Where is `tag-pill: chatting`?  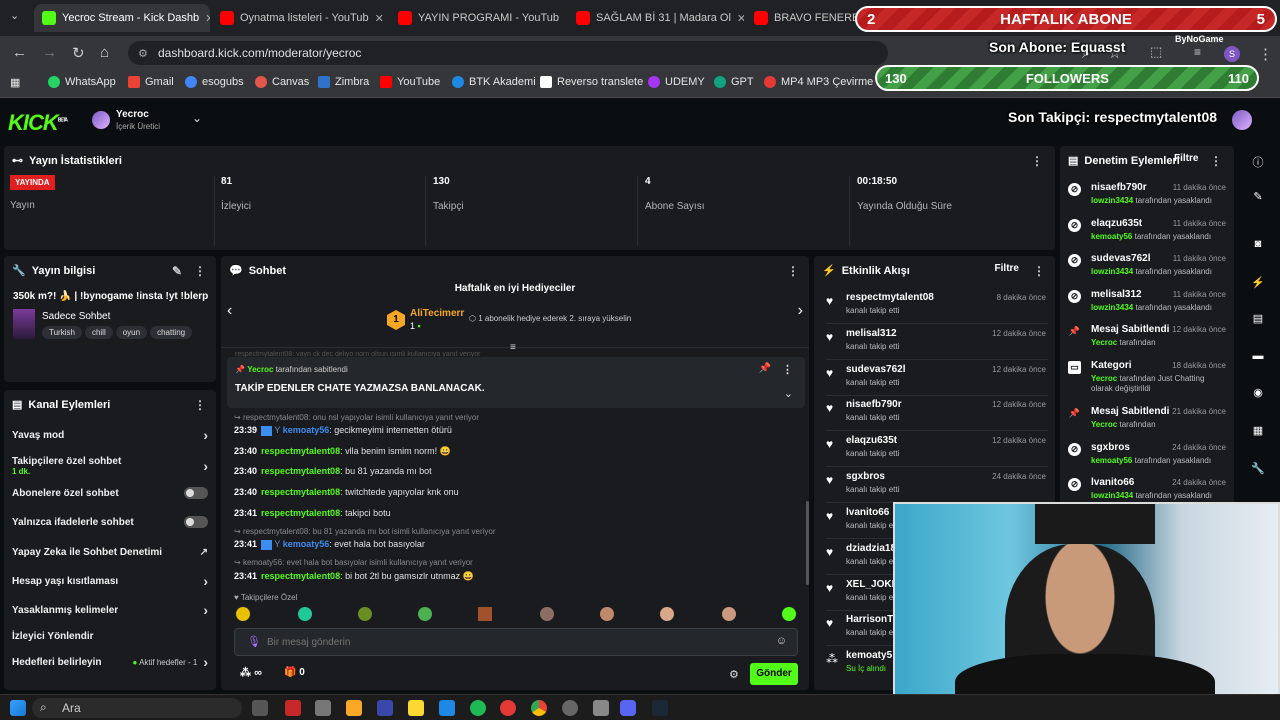
tag-pill: chatting is located at coordinates (171, 332).